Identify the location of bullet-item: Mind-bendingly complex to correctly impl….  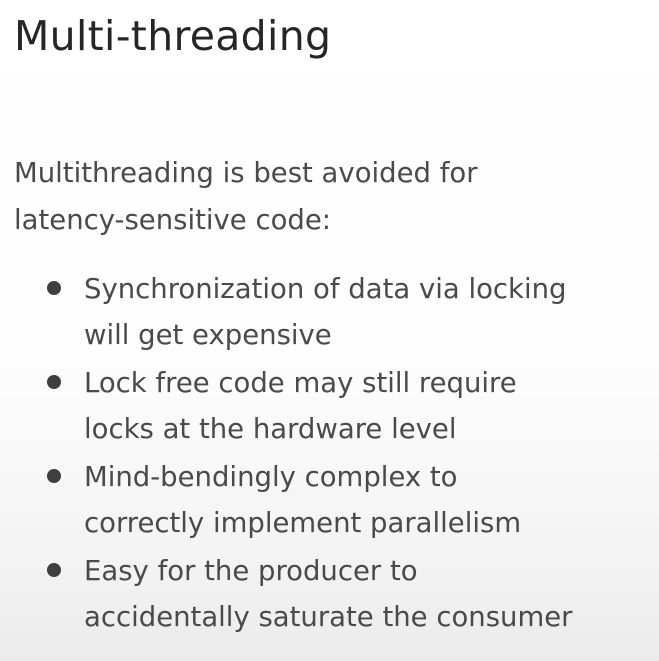
(322, 500).